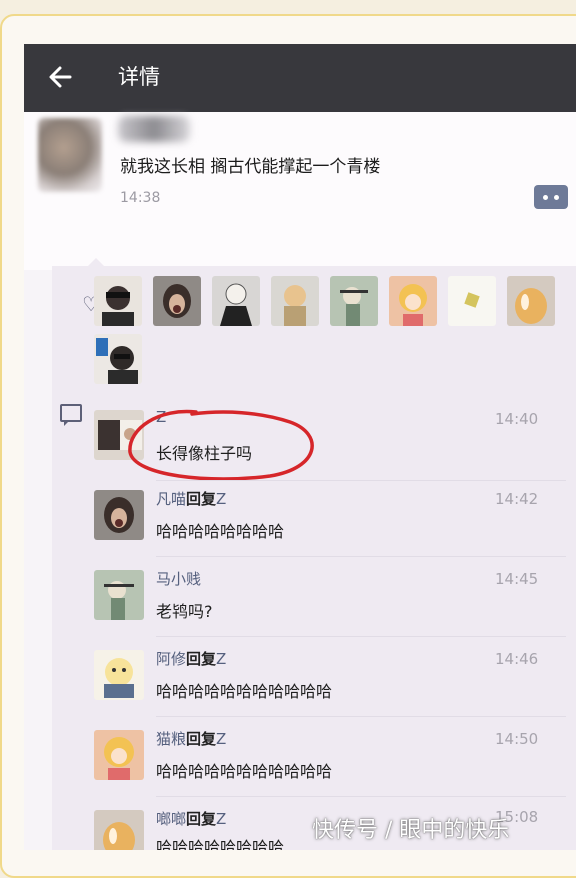 This screenshot has width=576, height=878. Describe the element at coordinates (140, 198) in the screenshot. I see `post-timestamp: 14:38` at that location.